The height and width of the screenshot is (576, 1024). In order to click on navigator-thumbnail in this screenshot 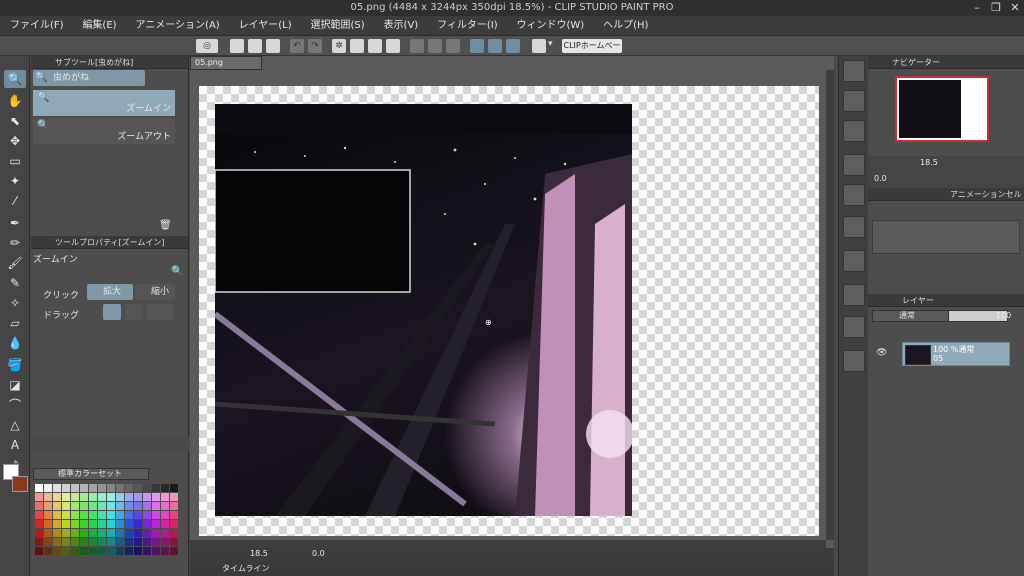, I will do `click(942, 109)`.